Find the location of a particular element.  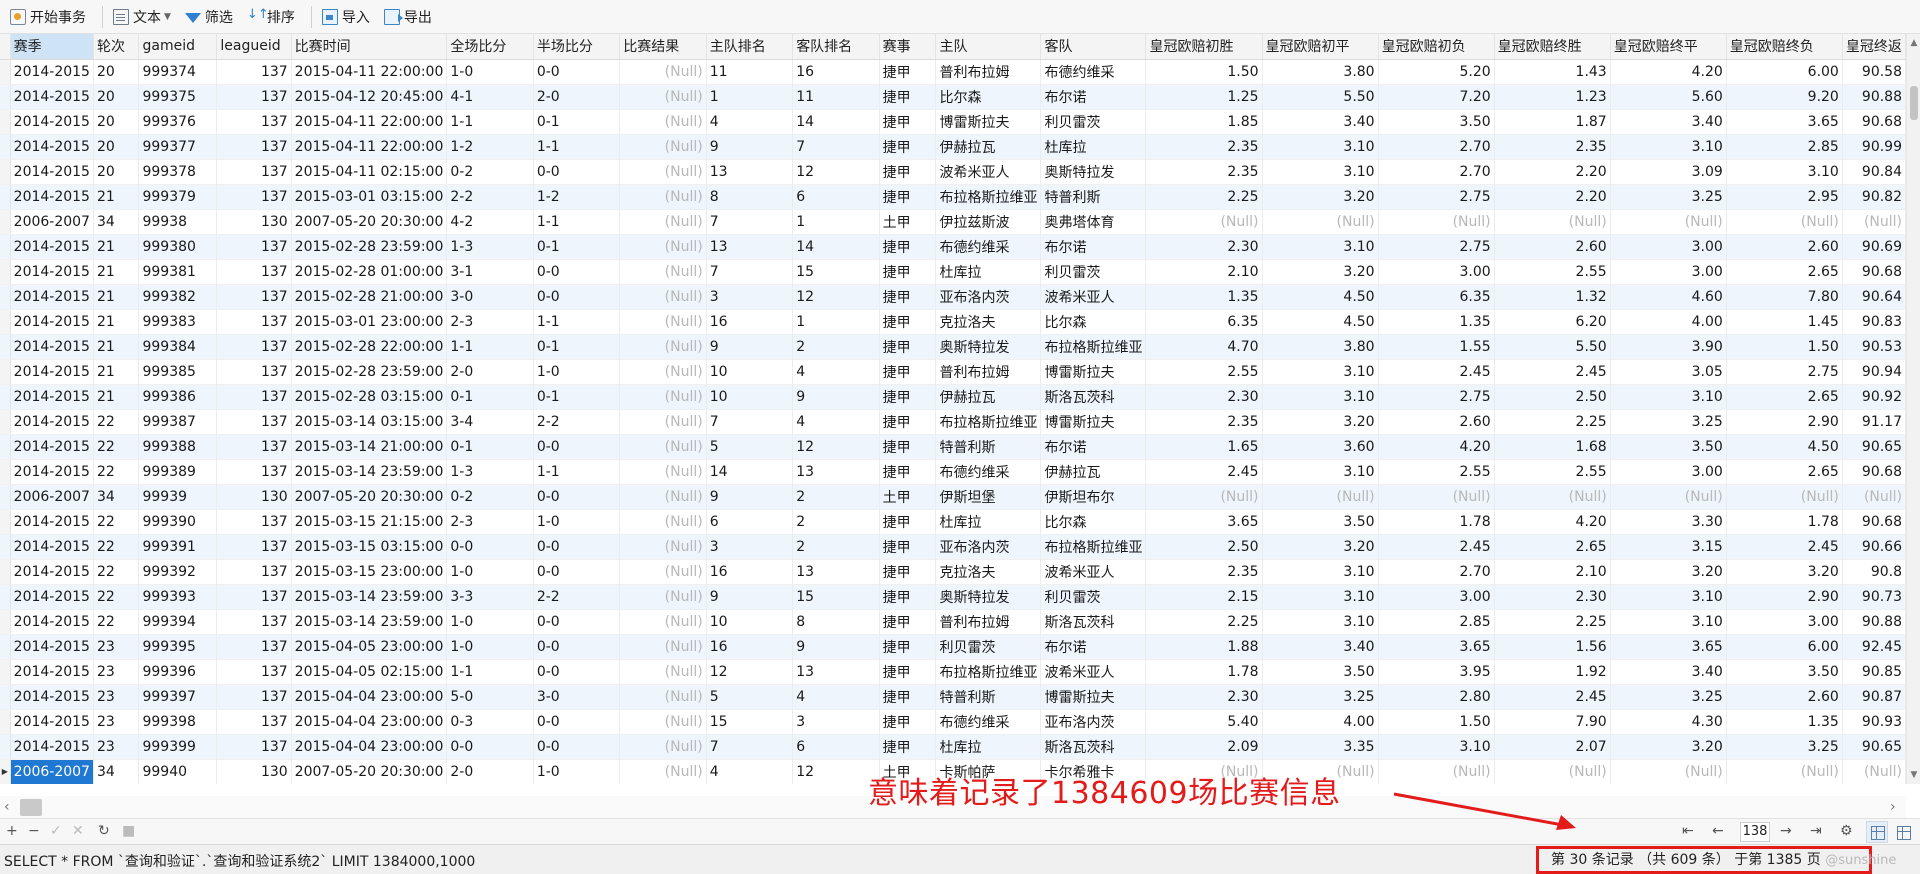

table-cell: 7.90 is located at coordinates (1552, 722).